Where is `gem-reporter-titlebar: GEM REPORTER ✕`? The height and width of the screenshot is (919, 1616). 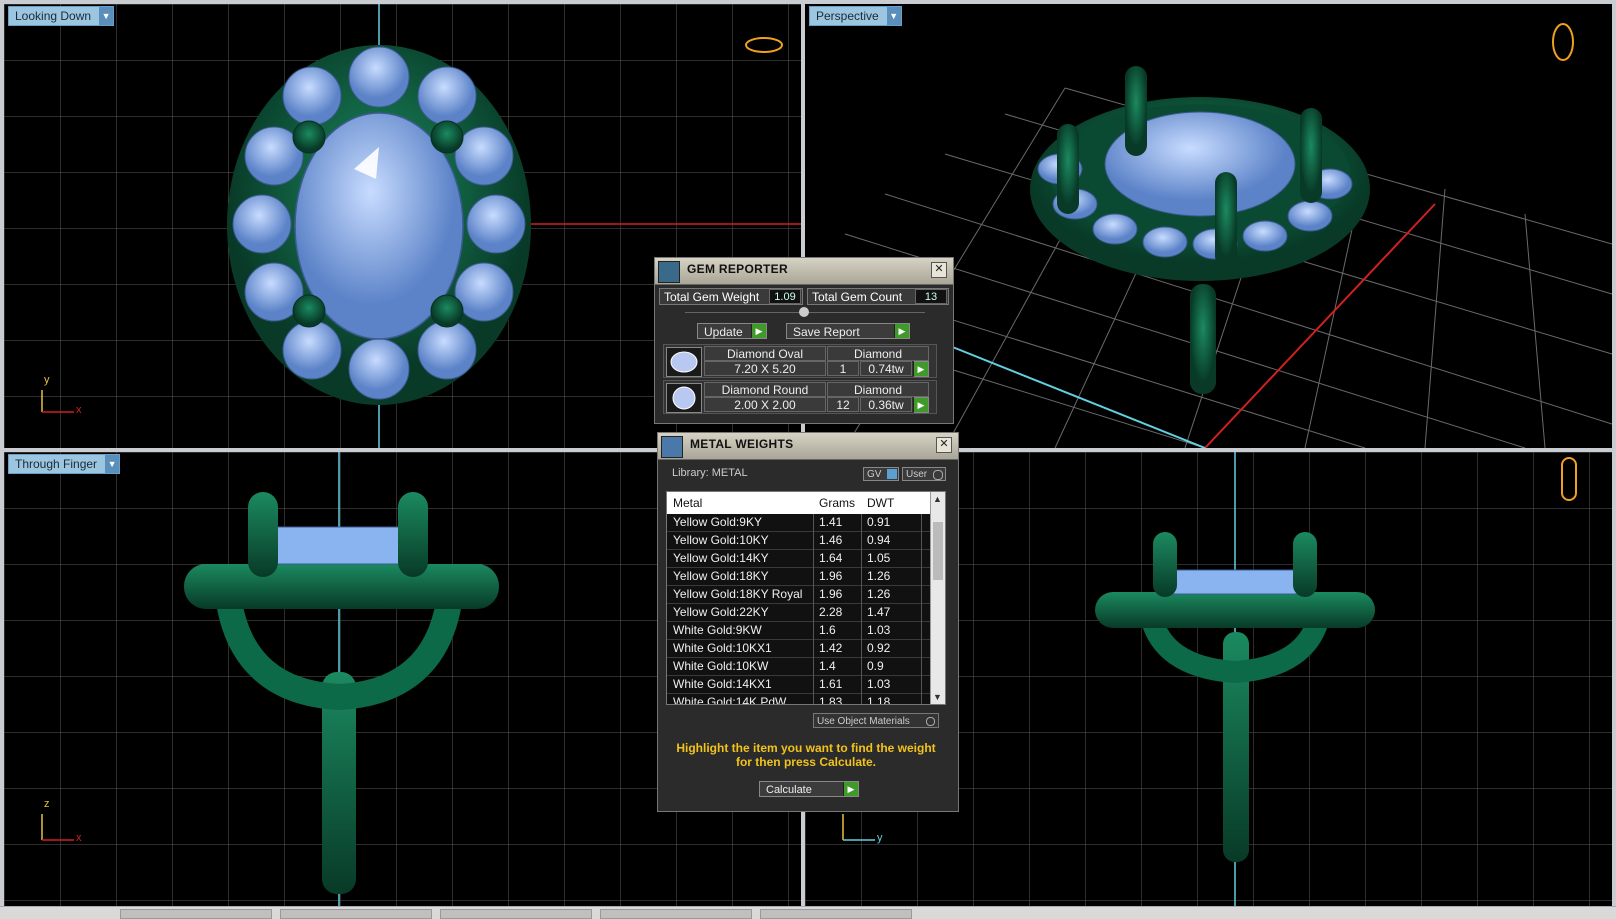 gem-reporter-titlebar: GEM REPORTER ✕ is located at coordinates (804, 271).